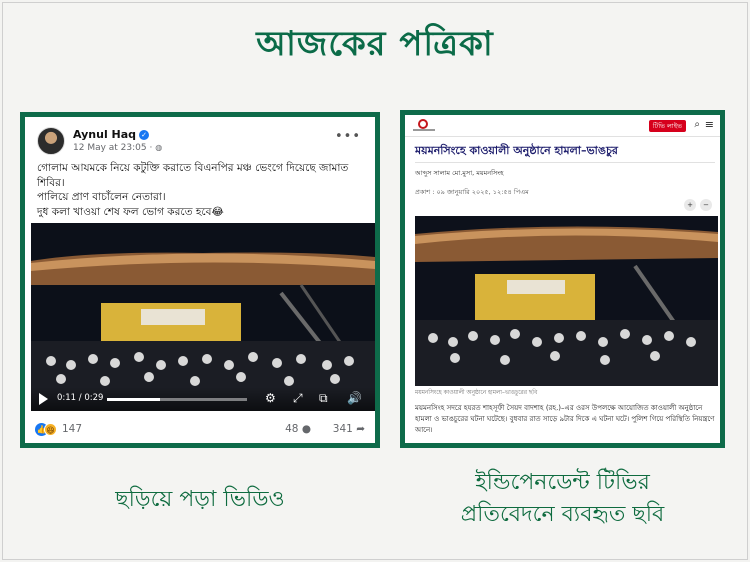 This screenshot has height=562, width=750. What do you see at coordinates (348, 136) in the screenshot?
I see `more-options-button: •••` at bounding box center [348, 136].